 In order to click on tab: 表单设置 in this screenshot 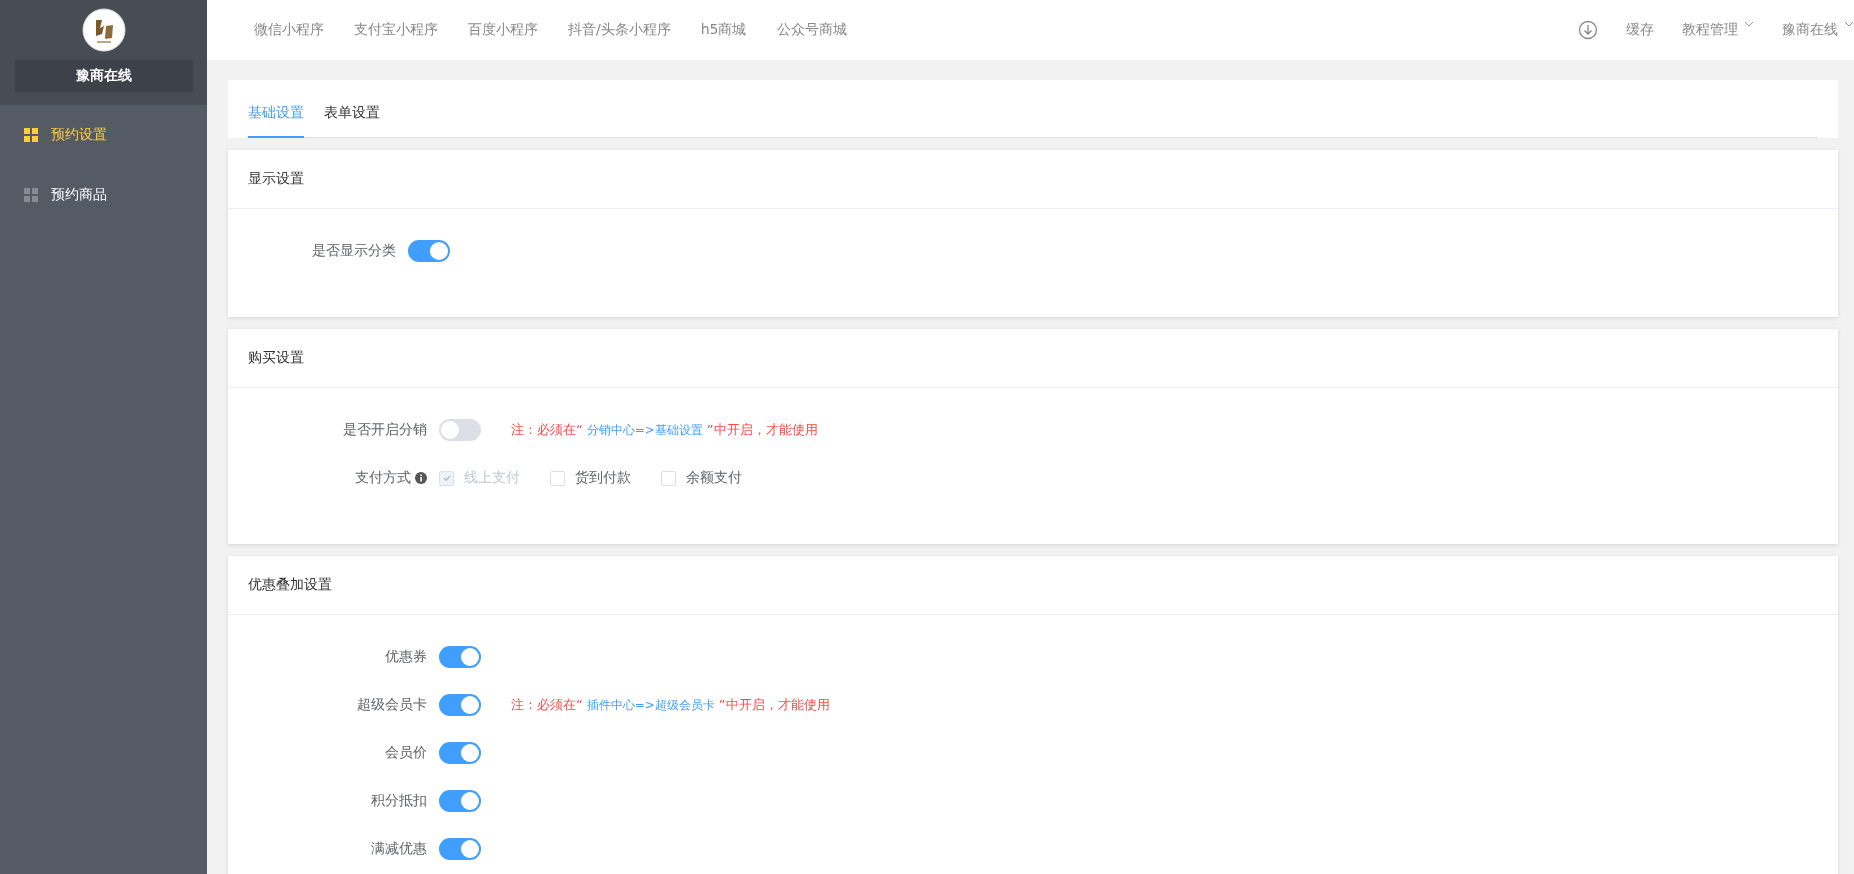, I will do `click(352, 121)`.